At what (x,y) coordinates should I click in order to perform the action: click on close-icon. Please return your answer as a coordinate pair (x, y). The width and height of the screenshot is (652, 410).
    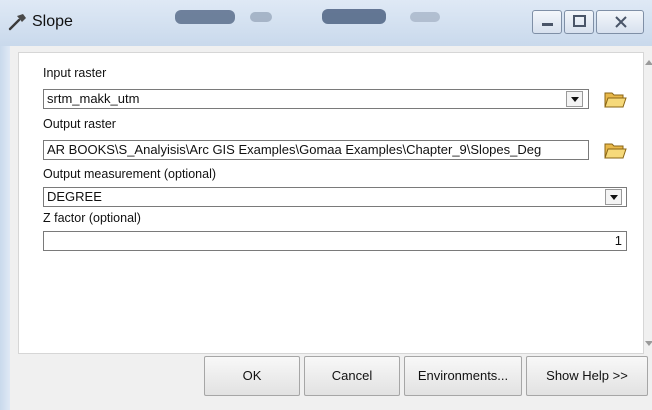
    Looking at the image, I should click on (621, 22).